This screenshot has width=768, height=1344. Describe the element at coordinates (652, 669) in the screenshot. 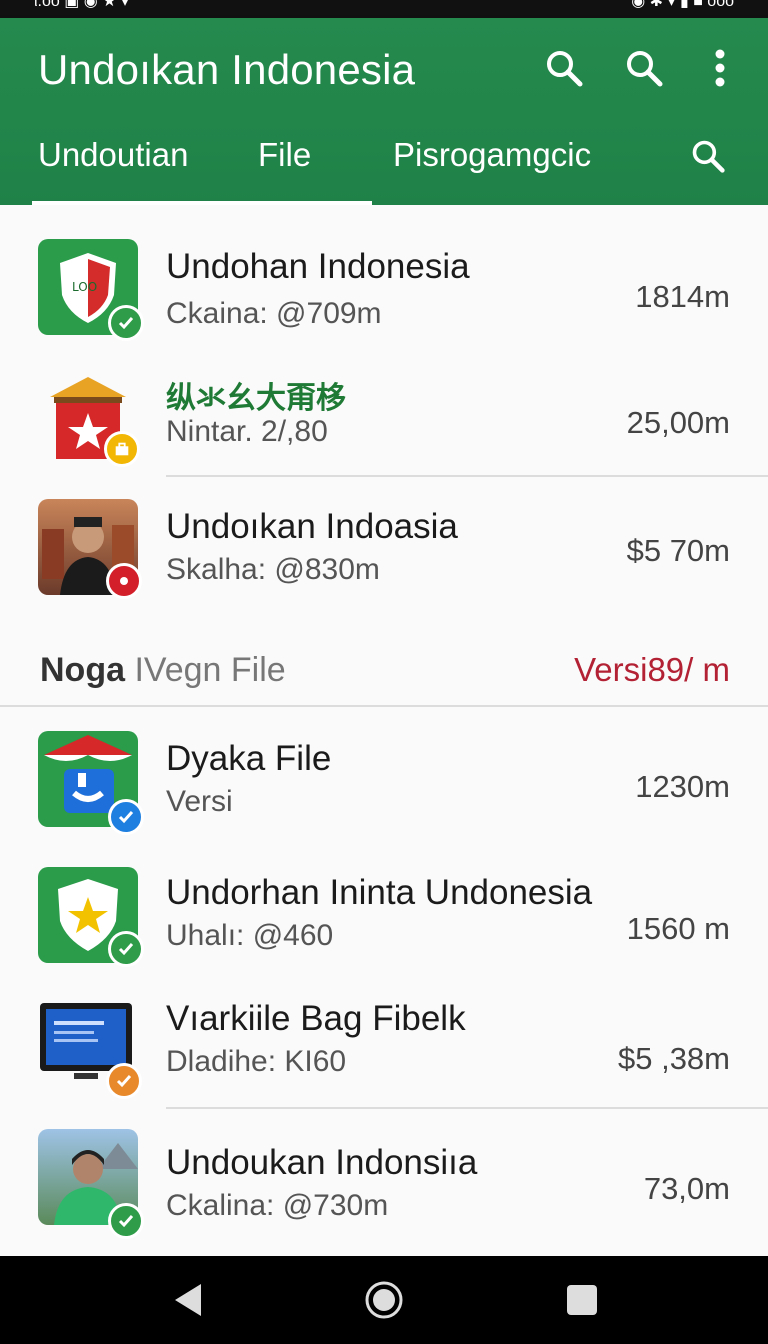

I see `section-version: Versi89/ m` at that location.